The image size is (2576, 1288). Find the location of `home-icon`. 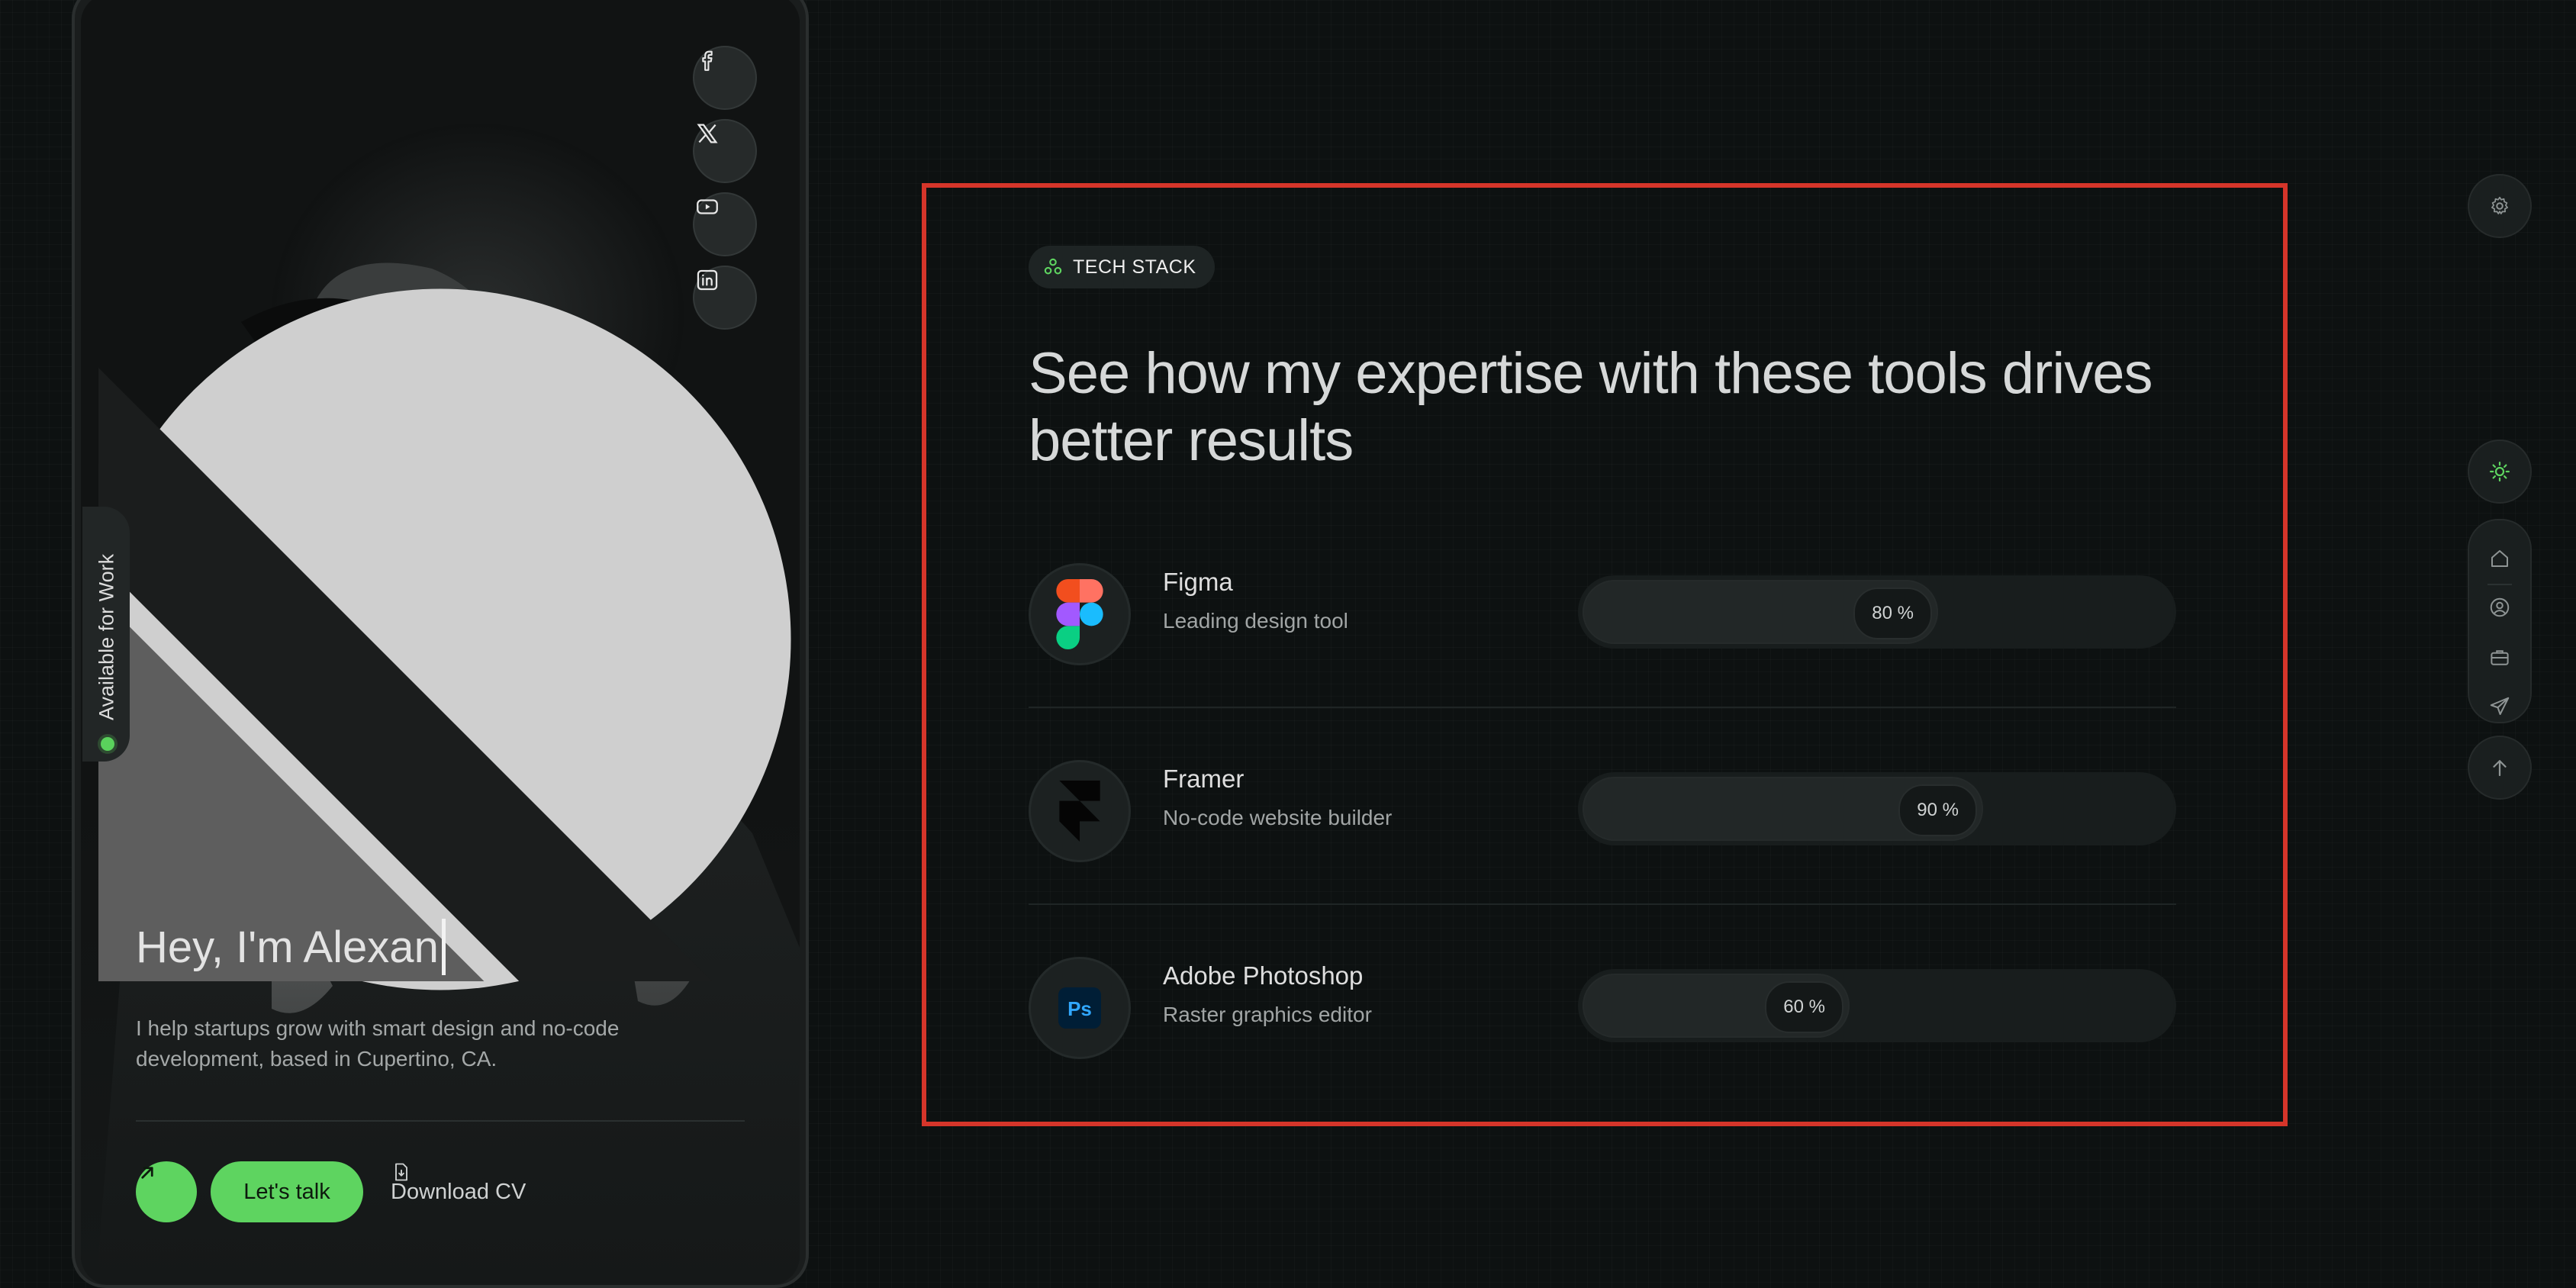

home-icon is located at coordinates (2499, 558).